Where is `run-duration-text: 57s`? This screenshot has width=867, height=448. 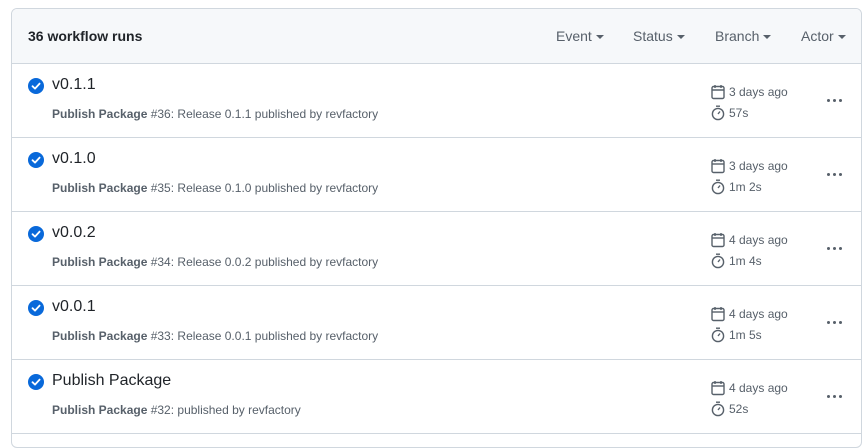
run-duration-text: 57s is located at coordinates (739, 113).